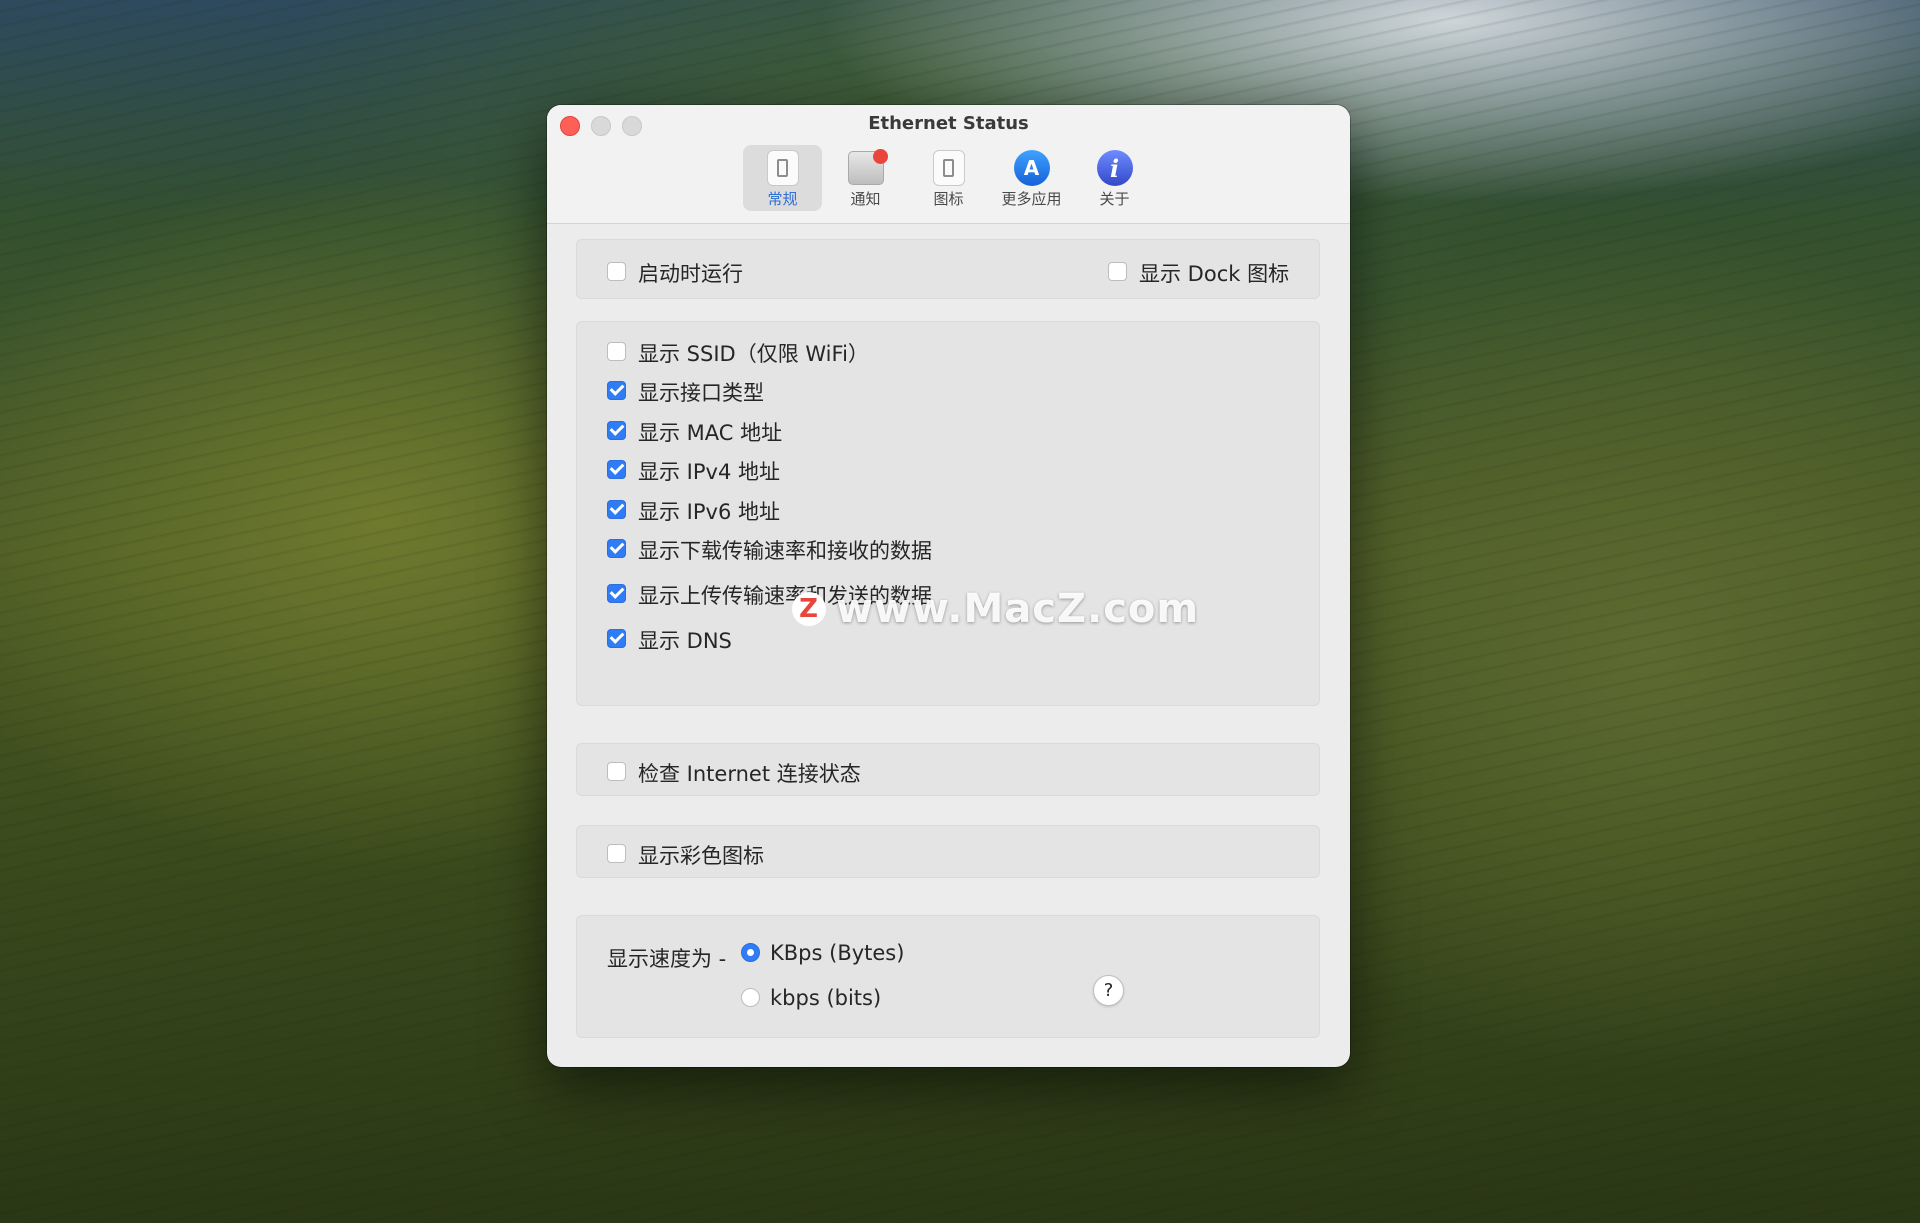  What do you see at coordinates (667, 959) in the screenshot?
I see `speed-unit-label: 显示速度为 -` at bounding box center [667, 959].